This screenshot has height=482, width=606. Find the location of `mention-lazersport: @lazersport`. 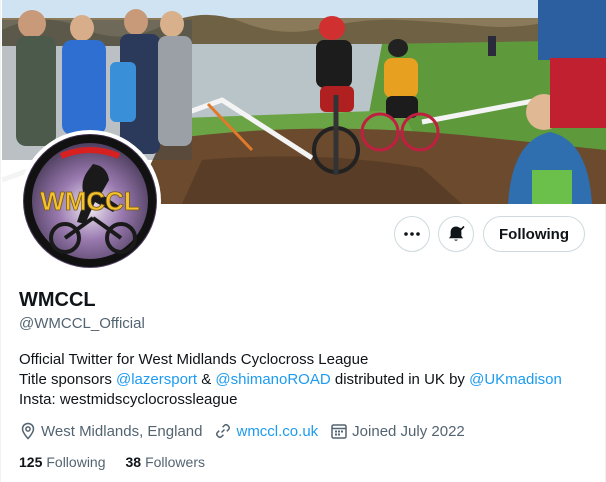

mention-lazersport: @lazersport is located at coordinates (156, 379).